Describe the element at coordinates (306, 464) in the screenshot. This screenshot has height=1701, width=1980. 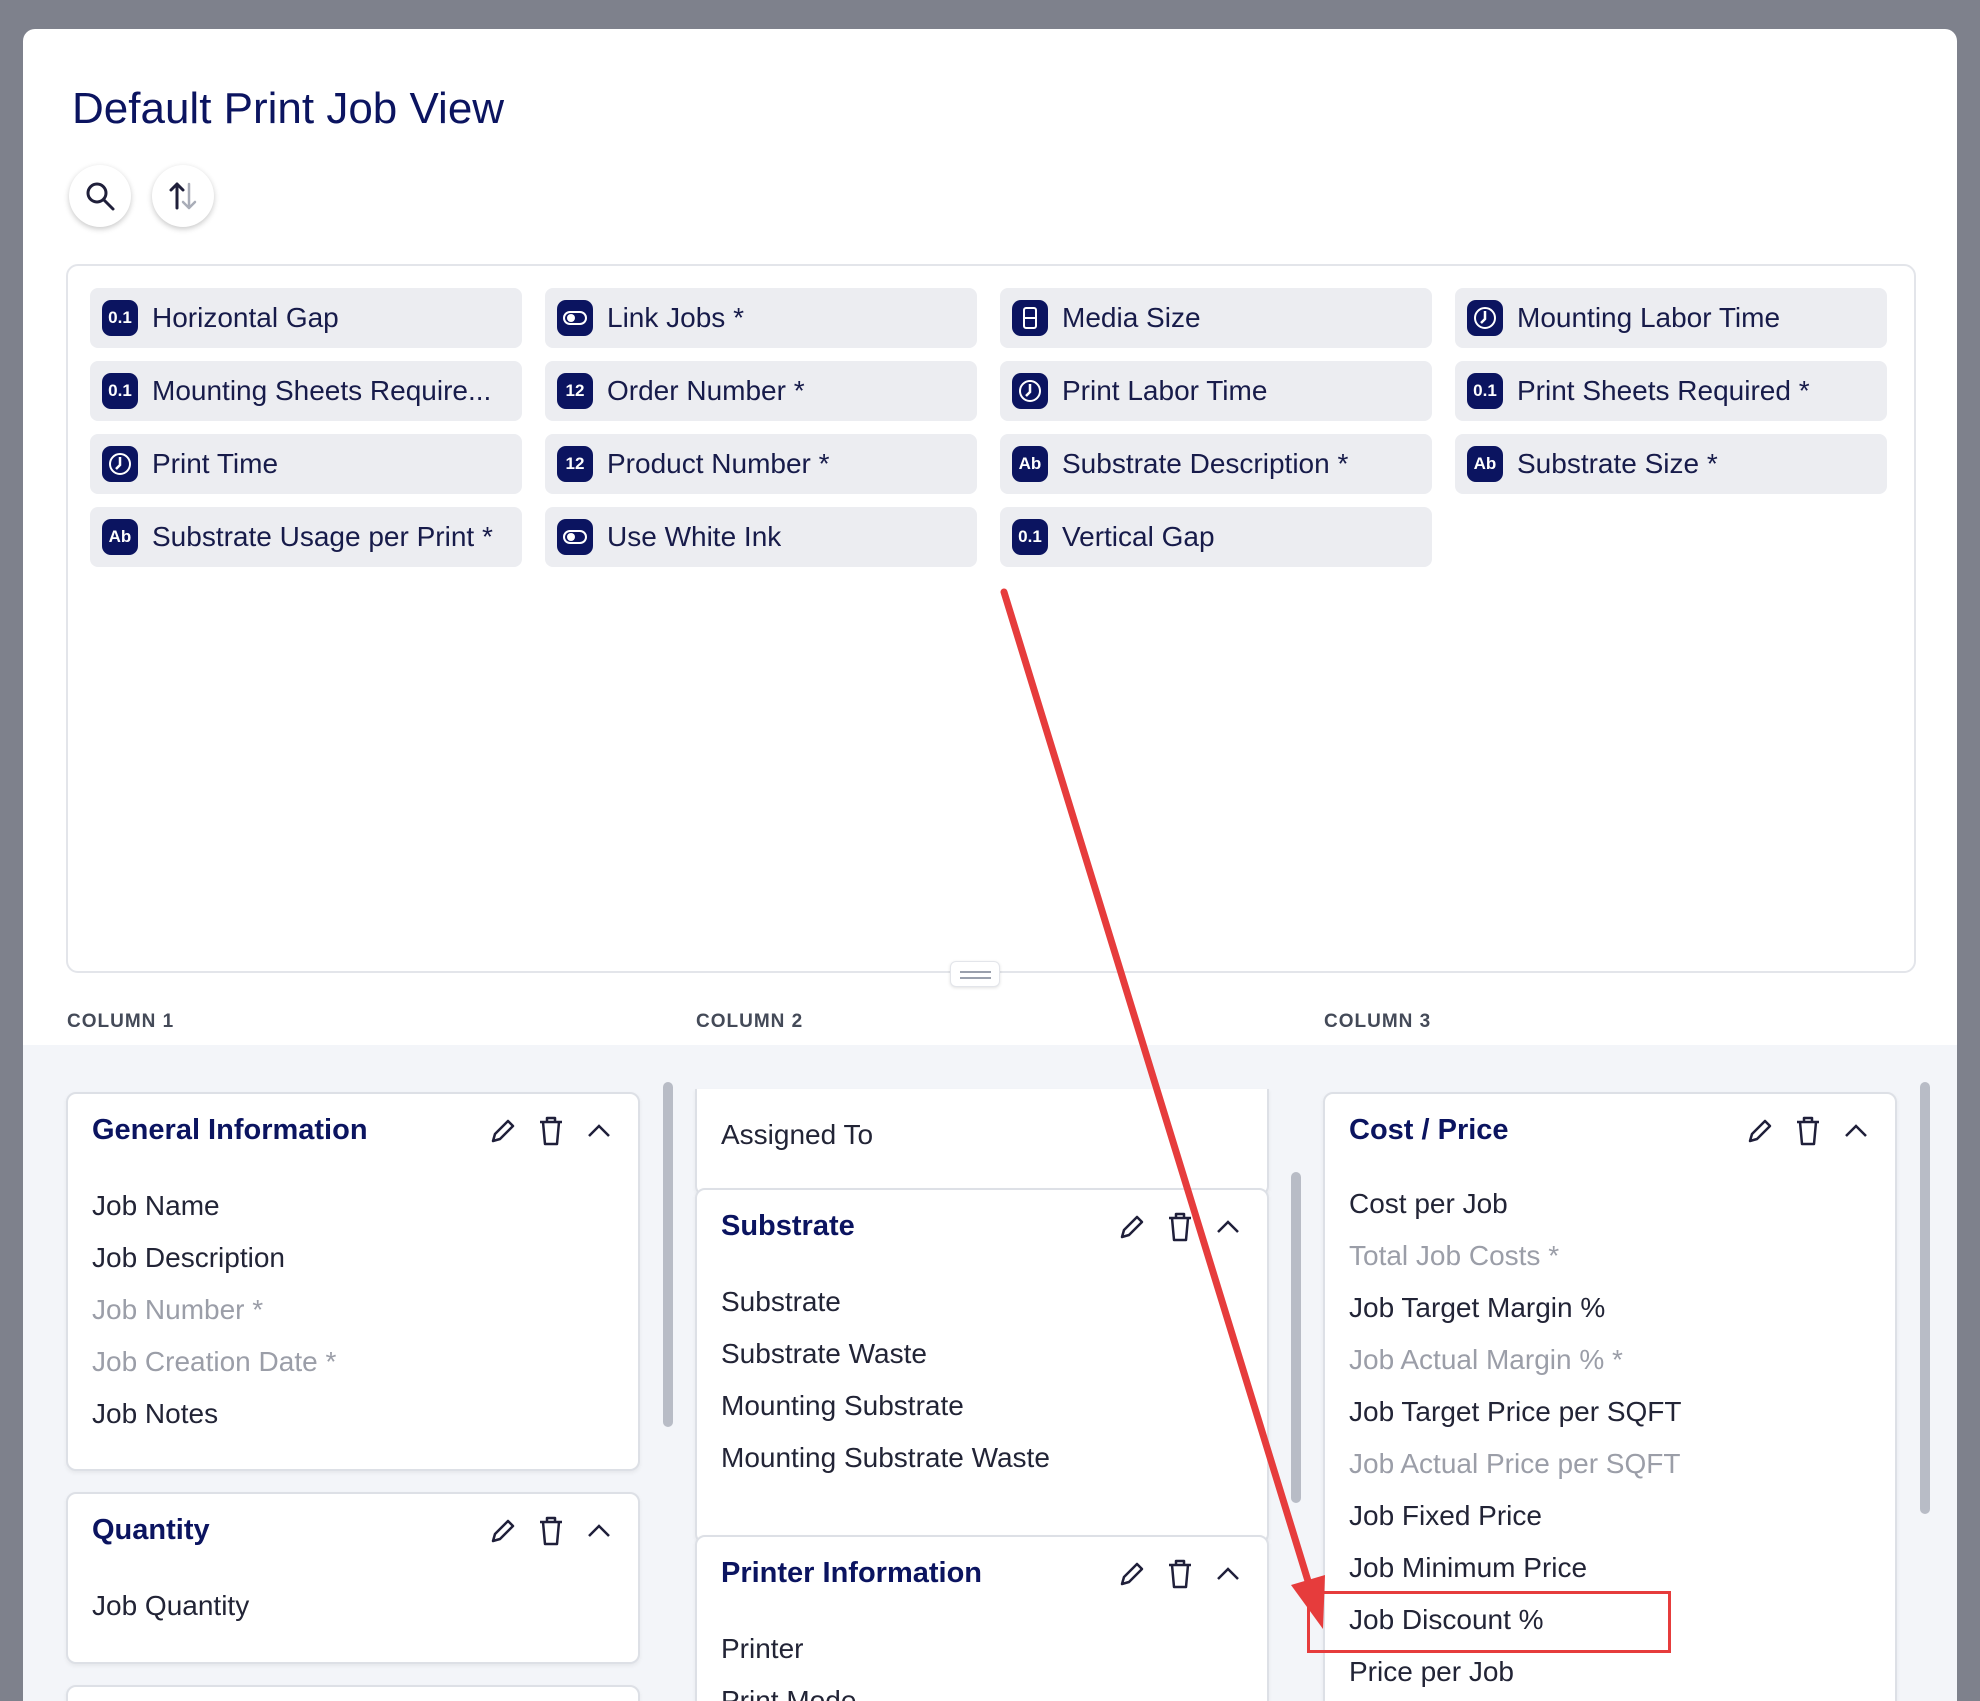
I see `field-chip: Print Time` at that location.